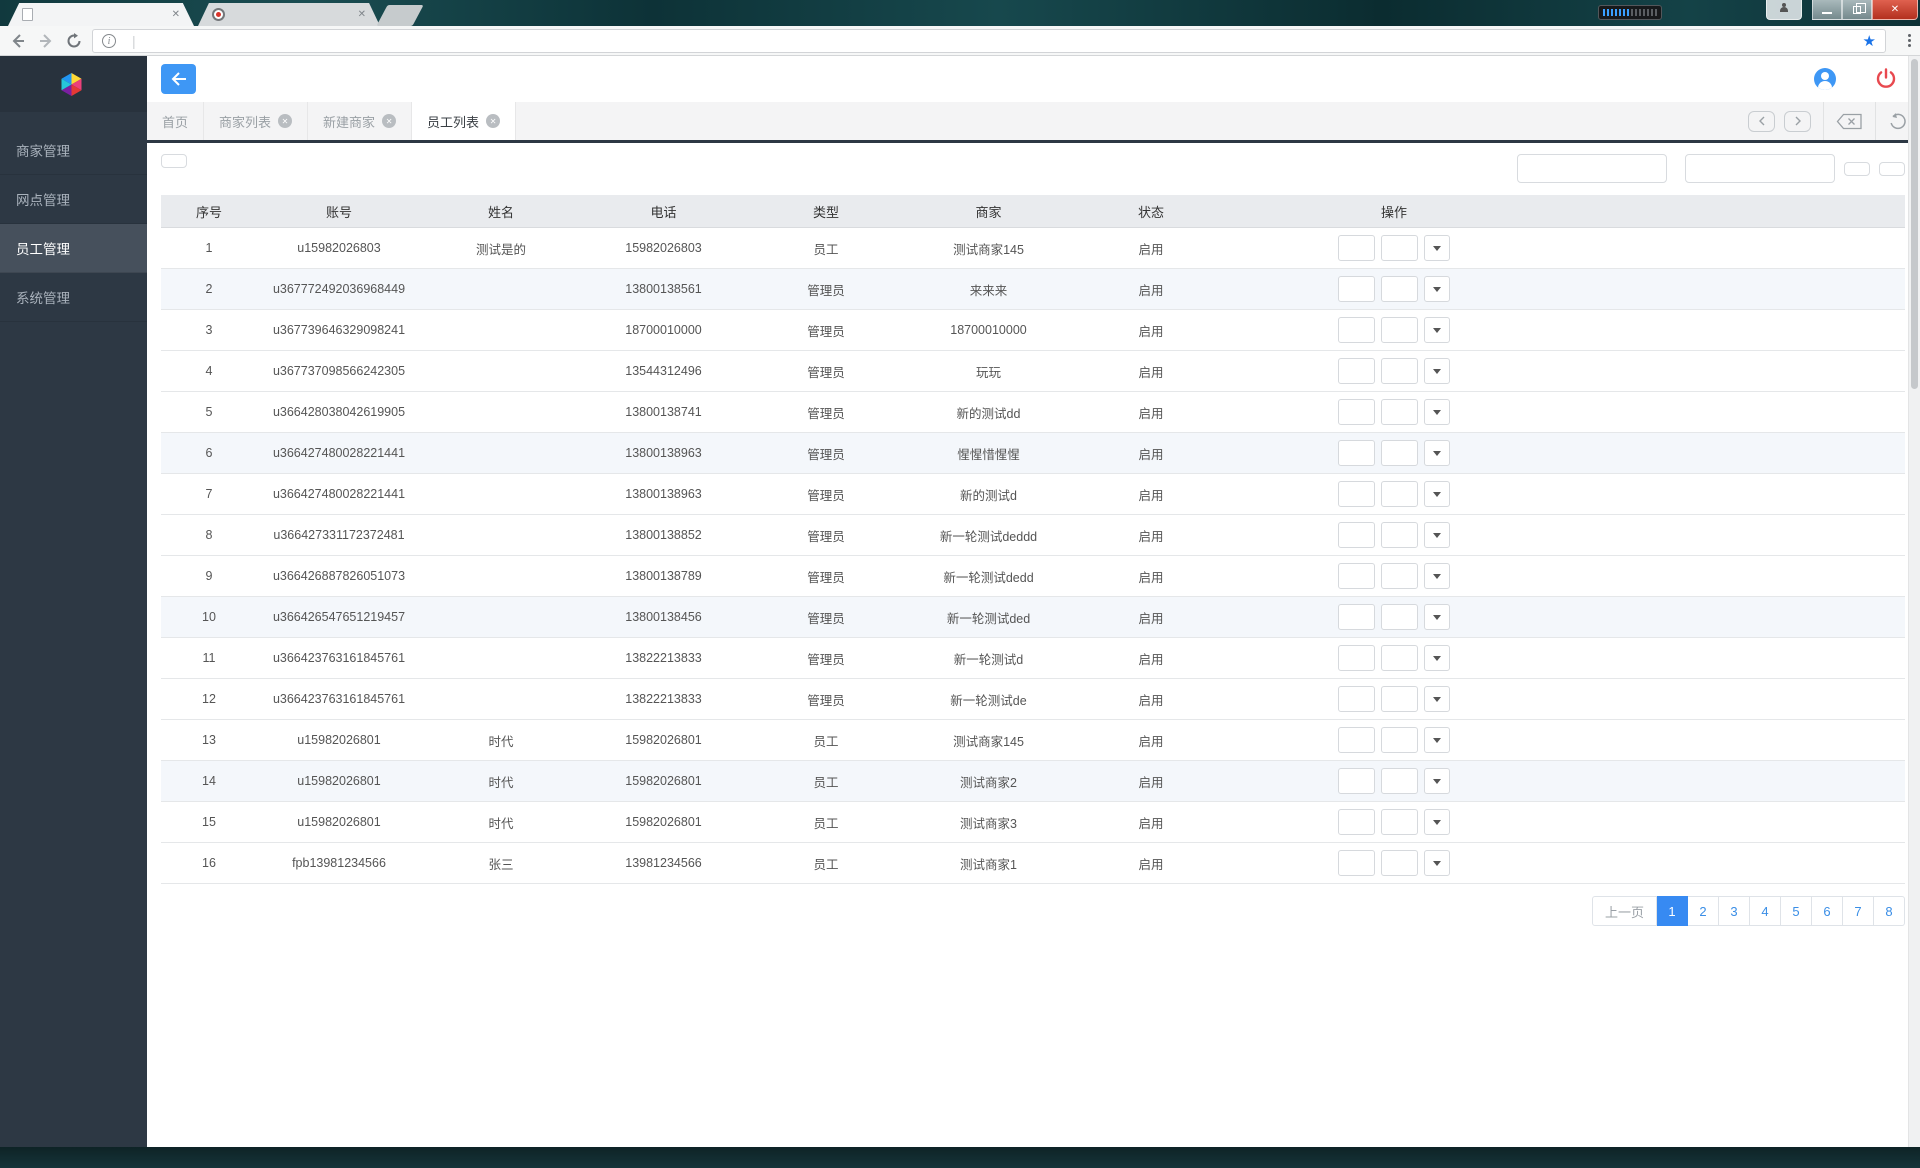 The image size is (1920, 1168). I want to click on cell-type: 管理员, so click(826, 331).